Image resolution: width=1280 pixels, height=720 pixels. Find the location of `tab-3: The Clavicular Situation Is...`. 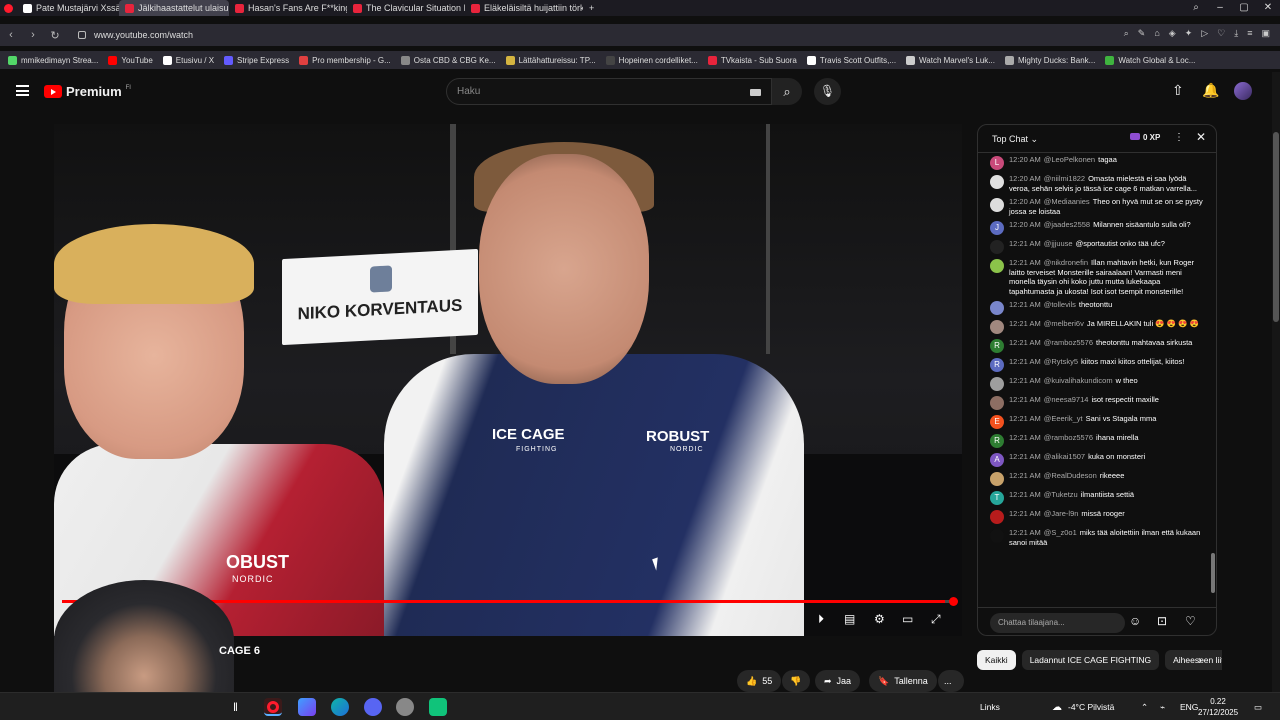

tab-3: The Clavicular Situation Is... is located at coordinates (406, 8).